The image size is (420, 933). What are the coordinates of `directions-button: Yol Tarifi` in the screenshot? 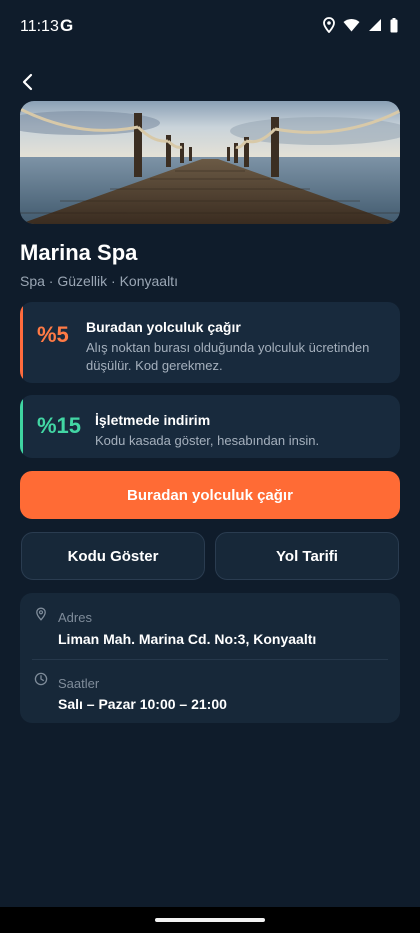 It's located at (307, 556).